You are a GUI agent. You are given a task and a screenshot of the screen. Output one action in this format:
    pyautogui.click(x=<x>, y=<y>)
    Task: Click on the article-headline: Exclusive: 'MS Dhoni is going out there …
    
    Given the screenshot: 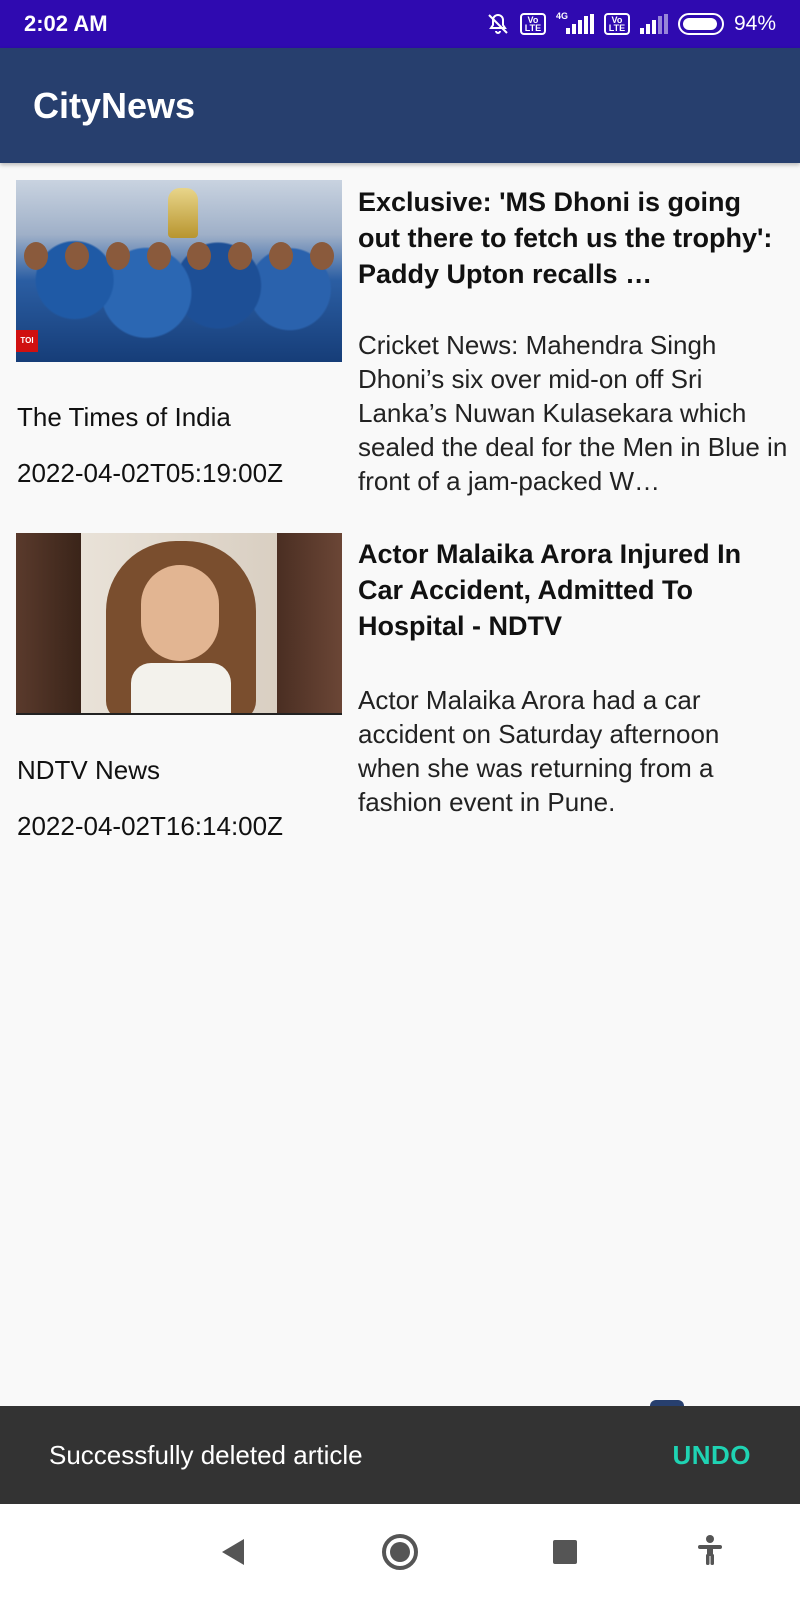 What is the action you would take?
    pyautogui.click(x=573, y=238)
    